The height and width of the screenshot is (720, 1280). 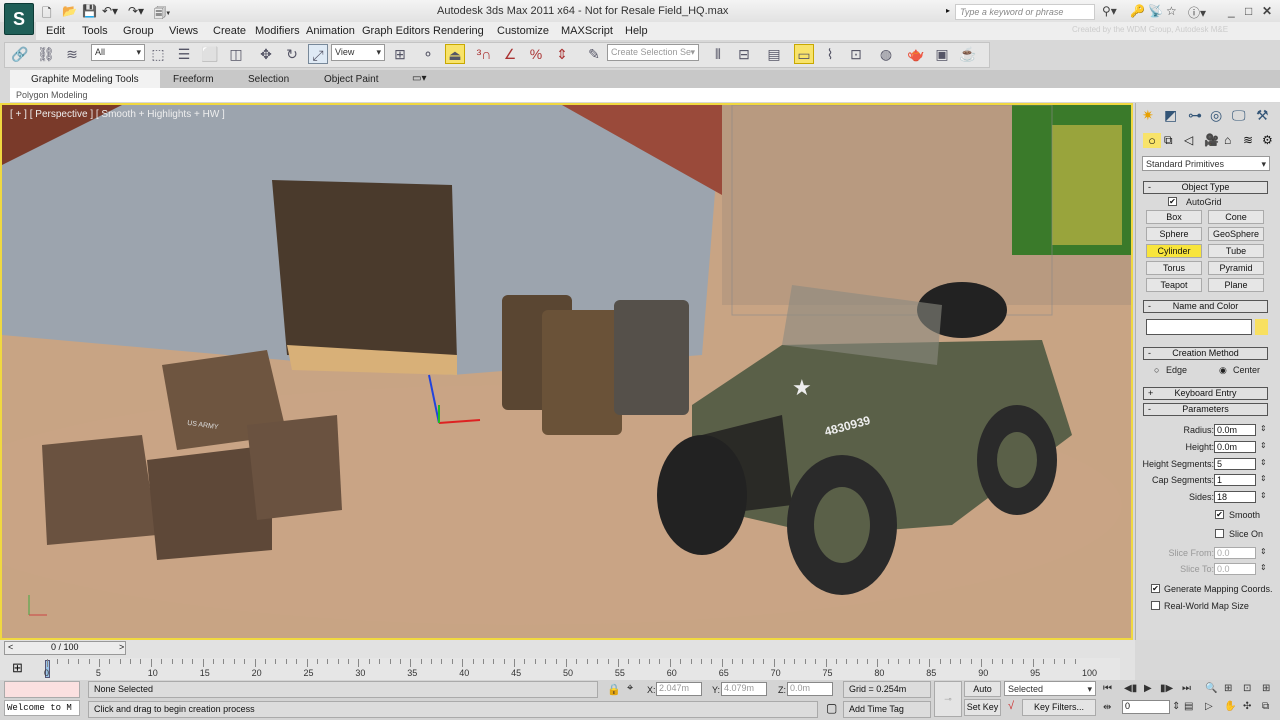 I want to click on maxscript-output: Welcome to M, so click(x=42, y=708).